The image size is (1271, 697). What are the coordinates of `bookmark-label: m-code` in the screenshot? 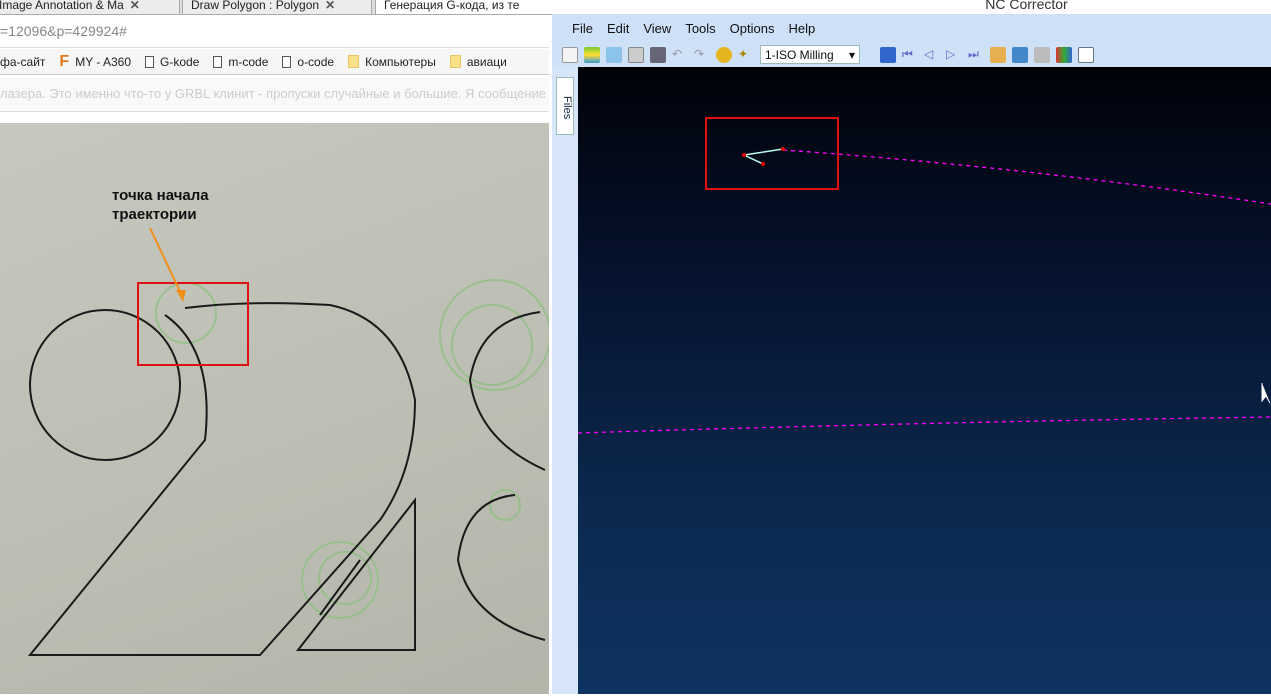 It's located at (248, 61).